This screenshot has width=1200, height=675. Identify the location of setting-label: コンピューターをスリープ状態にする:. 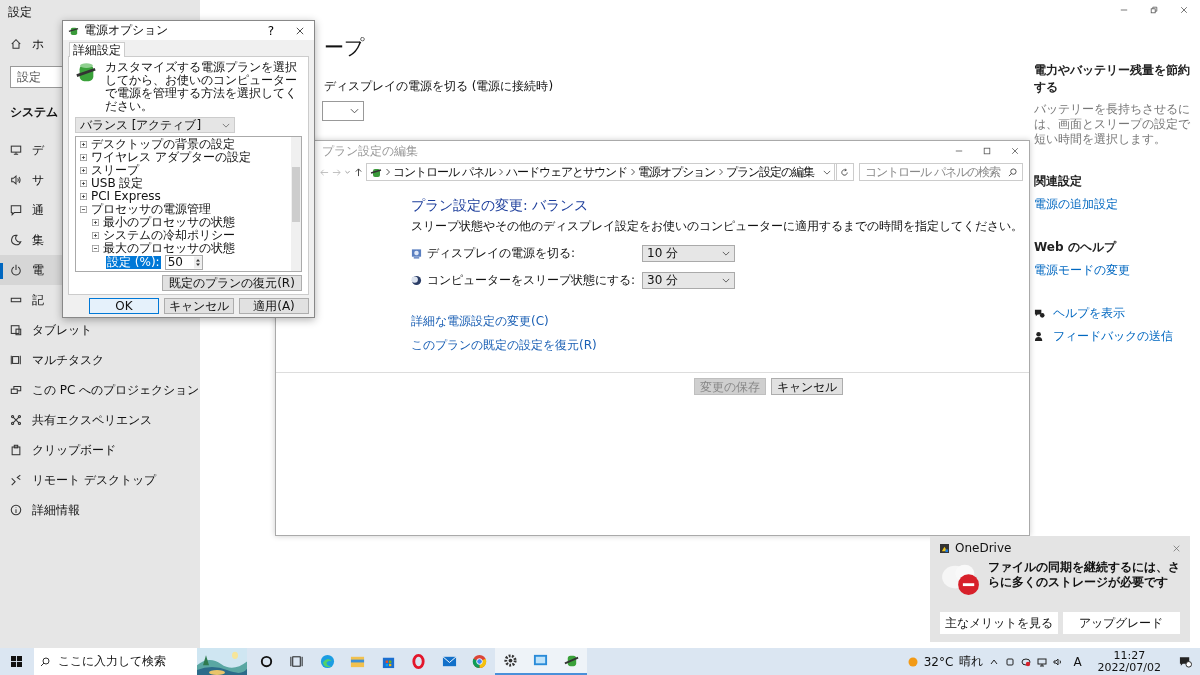
(532, 280).